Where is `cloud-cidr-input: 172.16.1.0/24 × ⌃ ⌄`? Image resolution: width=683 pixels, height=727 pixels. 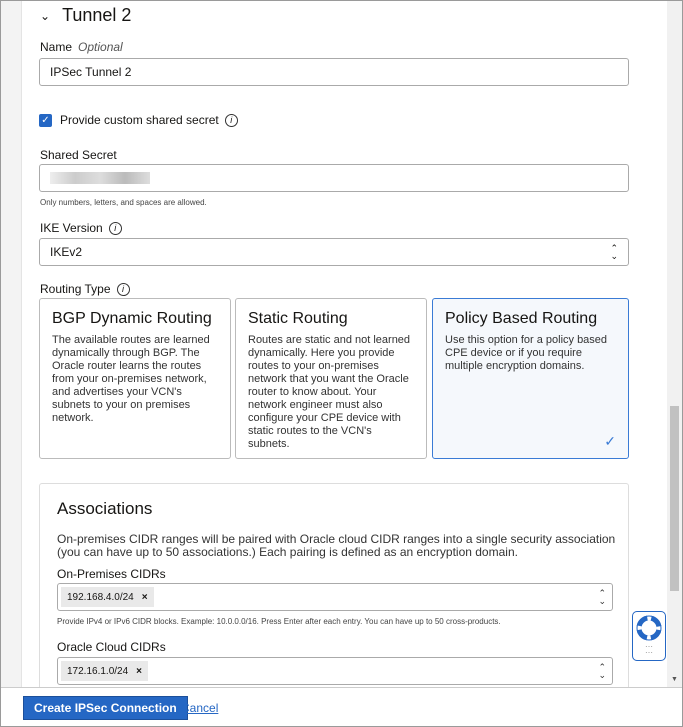 cloud-cidr-input: 172.16.1.0/24 × ⌃ ⌄ is located at coordinates (335, 671).